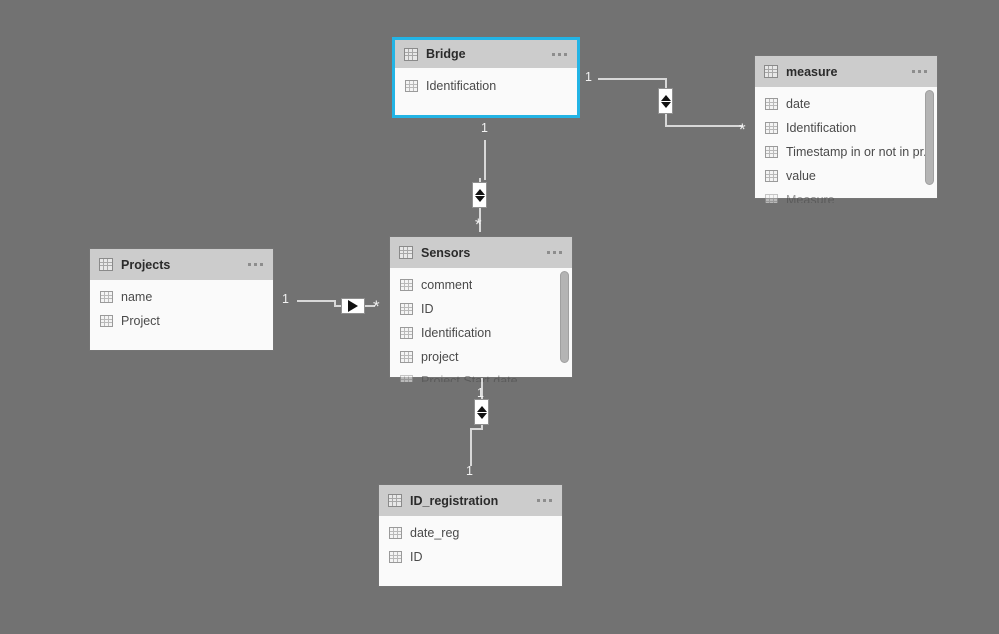  What do you see at coordinates (588, 77) in the screenshot?
I see `cardinality-bridge-measure-from: 1` at bounding box center [588, 77].